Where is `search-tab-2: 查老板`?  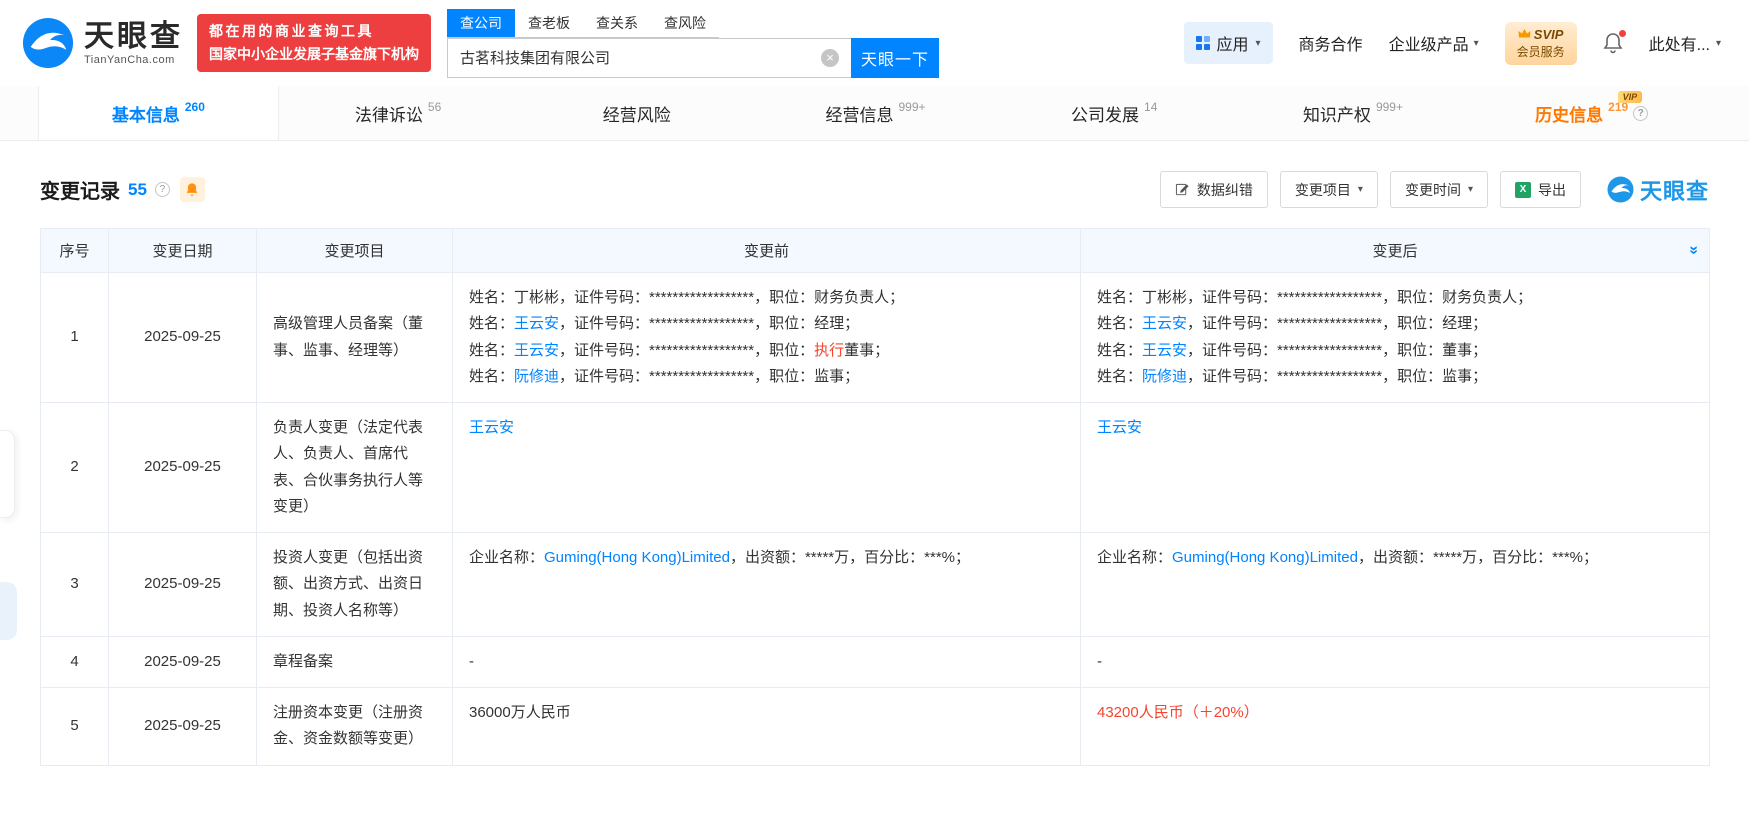
search-tab-2: 查老板 is located at coordinates (549, 23).